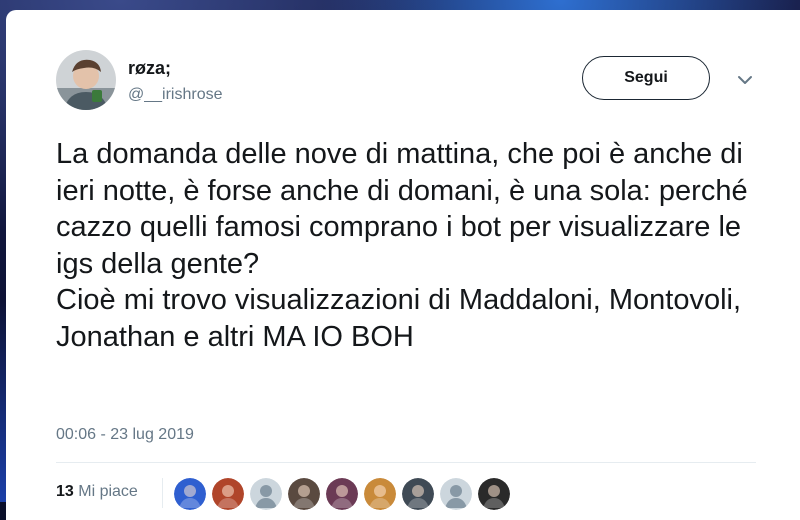 This screenshot has width=800, height=520. I want to click on stats-separator, so click(162, 493).